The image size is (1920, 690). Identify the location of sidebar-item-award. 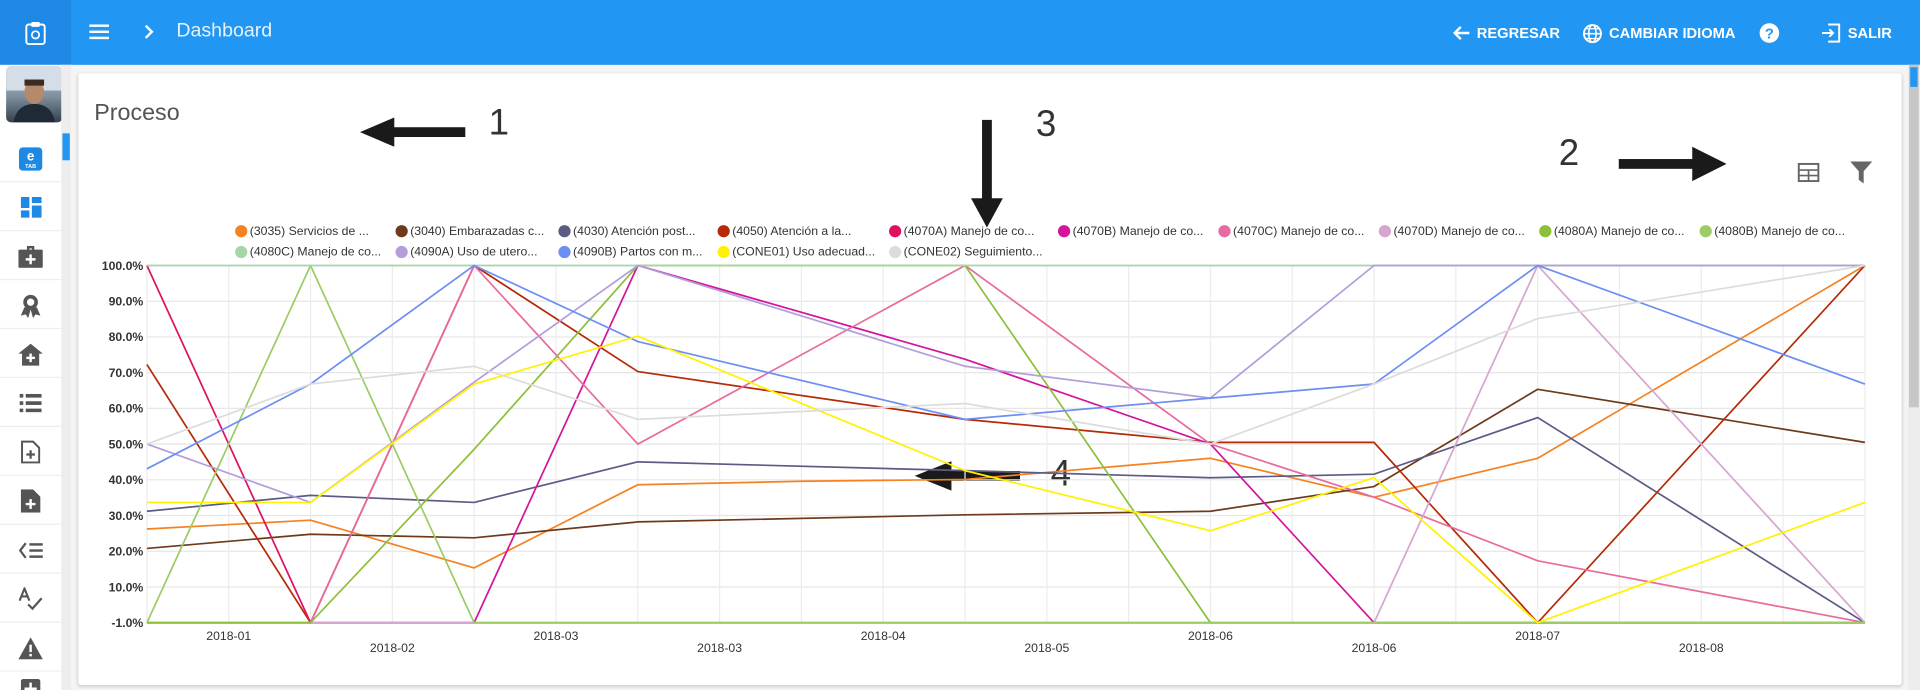
(31, 306).